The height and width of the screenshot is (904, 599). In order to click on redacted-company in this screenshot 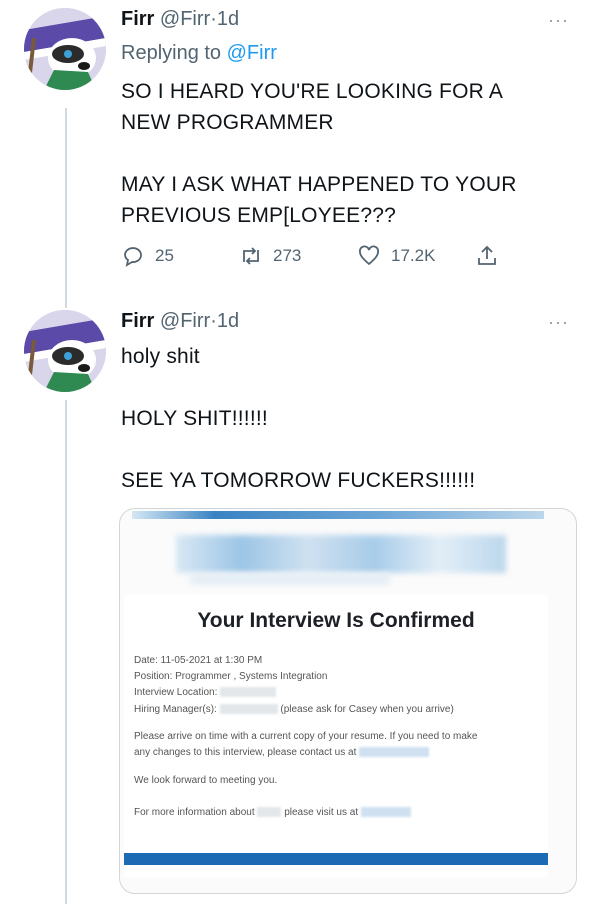, I will do `click(269, 812)`.